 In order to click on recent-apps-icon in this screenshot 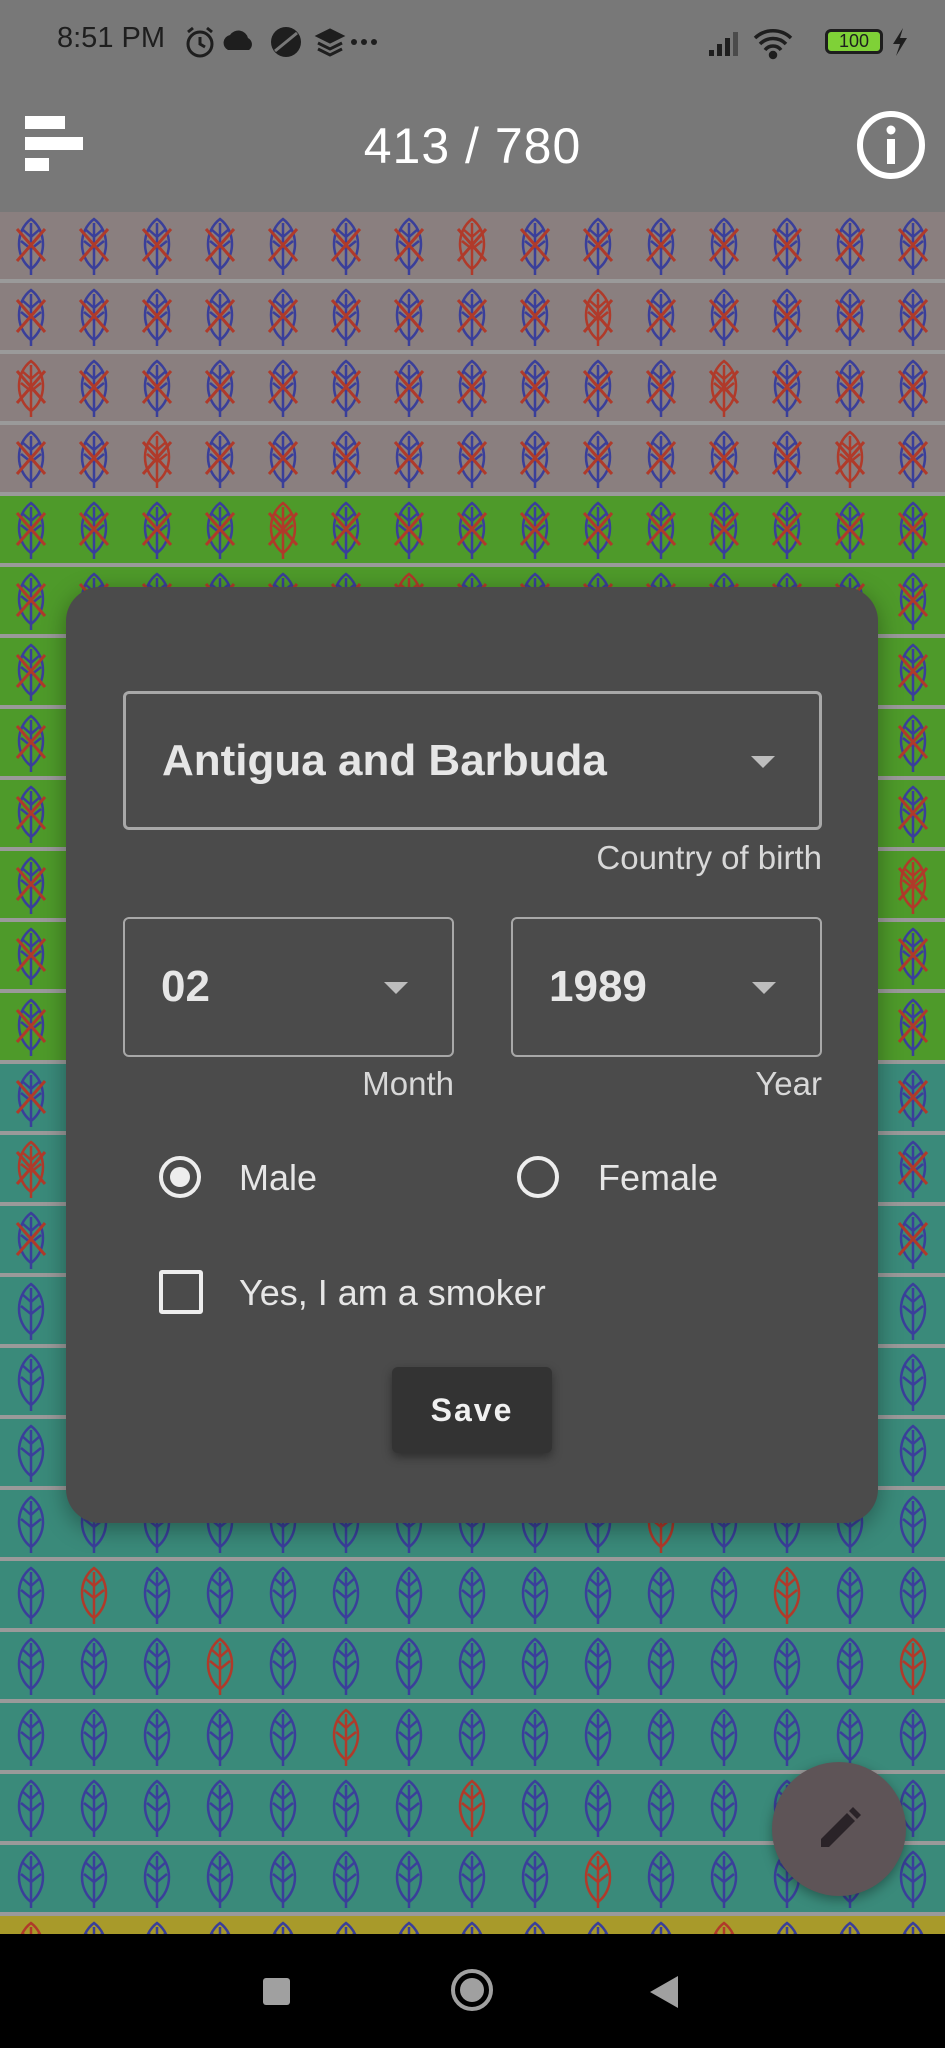, I will do `click(276, 1991)`.